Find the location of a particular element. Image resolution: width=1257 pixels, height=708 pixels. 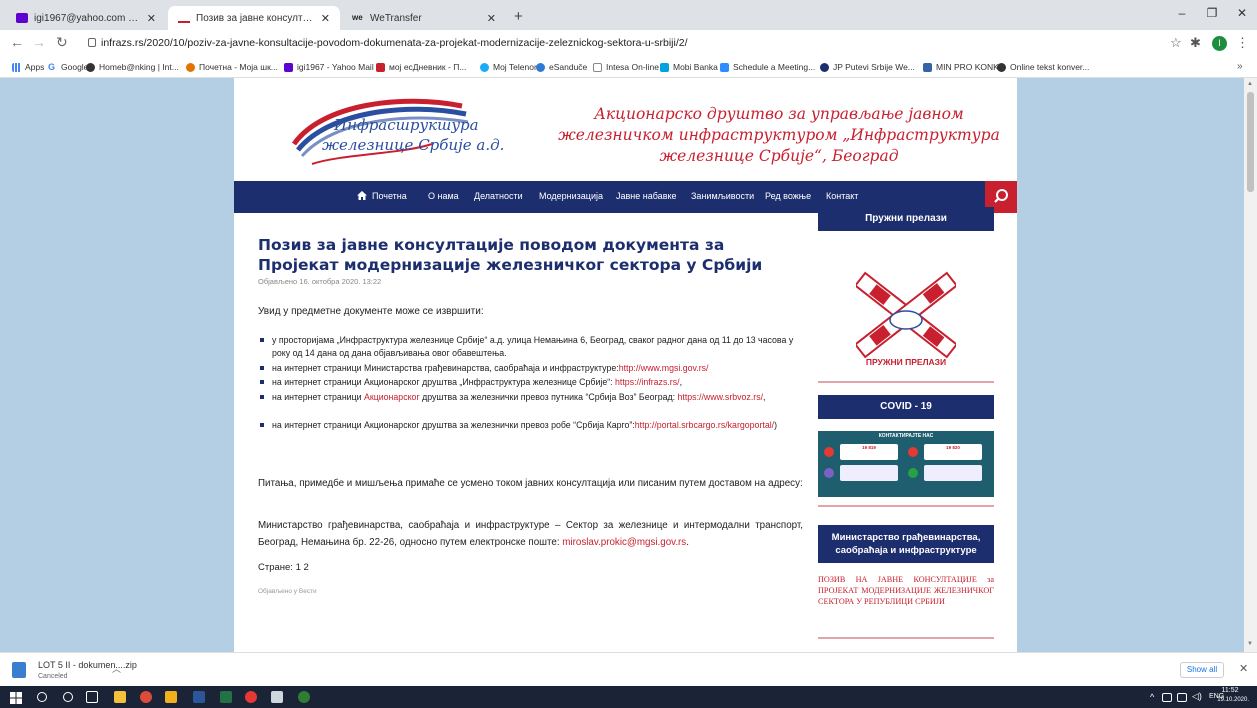

posted-in-category: Објављено у Вести is located at coordinates (287, 591).